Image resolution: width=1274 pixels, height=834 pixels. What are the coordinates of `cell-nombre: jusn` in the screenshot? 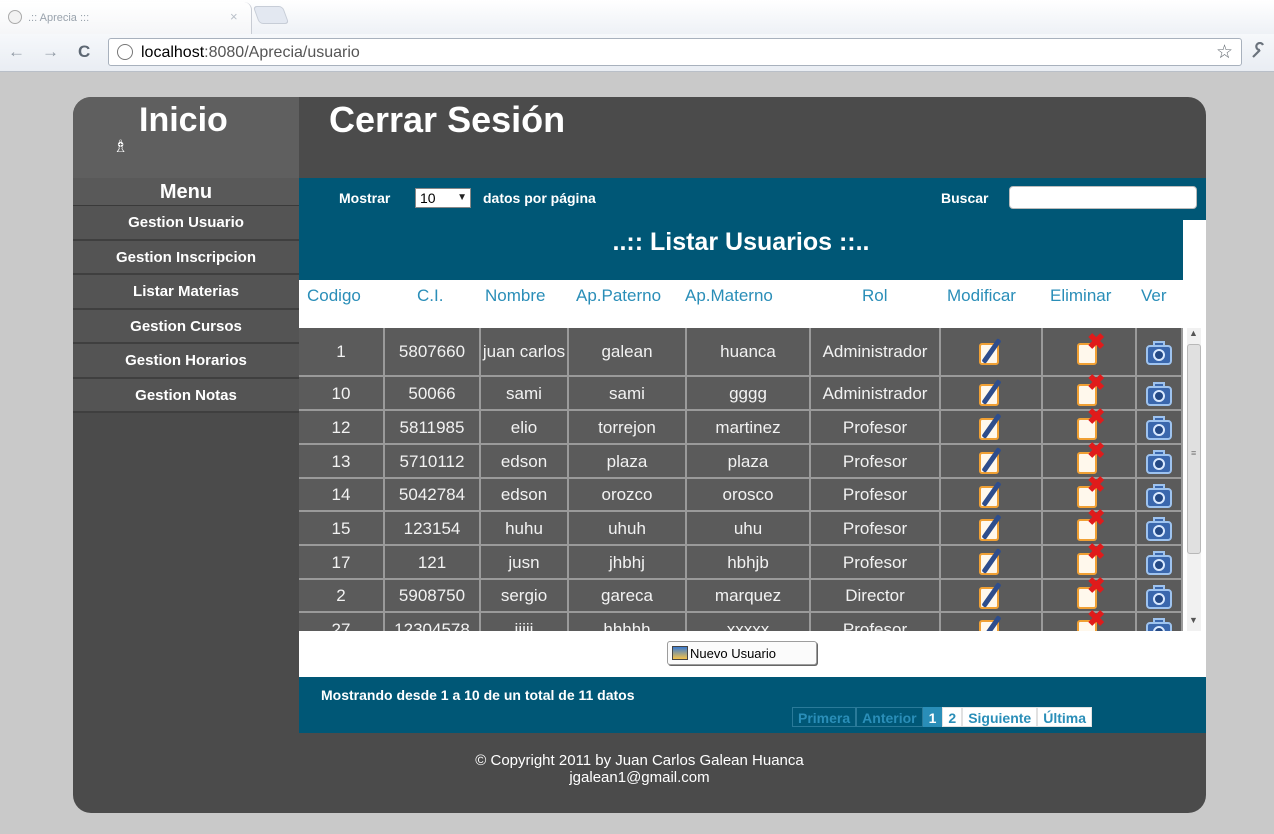 It's located at (525, 563).